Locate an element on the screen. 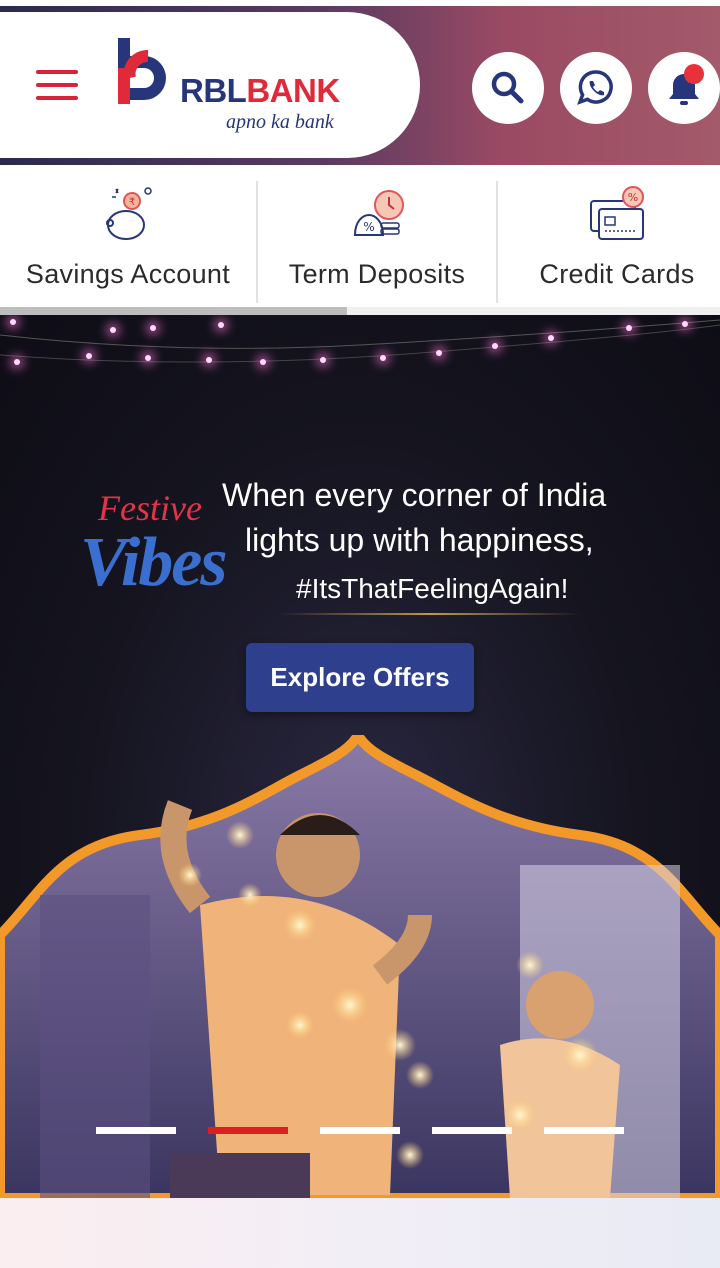 Image resolution: width=720 pixels, height=1268 pixels. banner-hashtag: #ItsThatFeelingAgain! is located at coordinates (432, 588).